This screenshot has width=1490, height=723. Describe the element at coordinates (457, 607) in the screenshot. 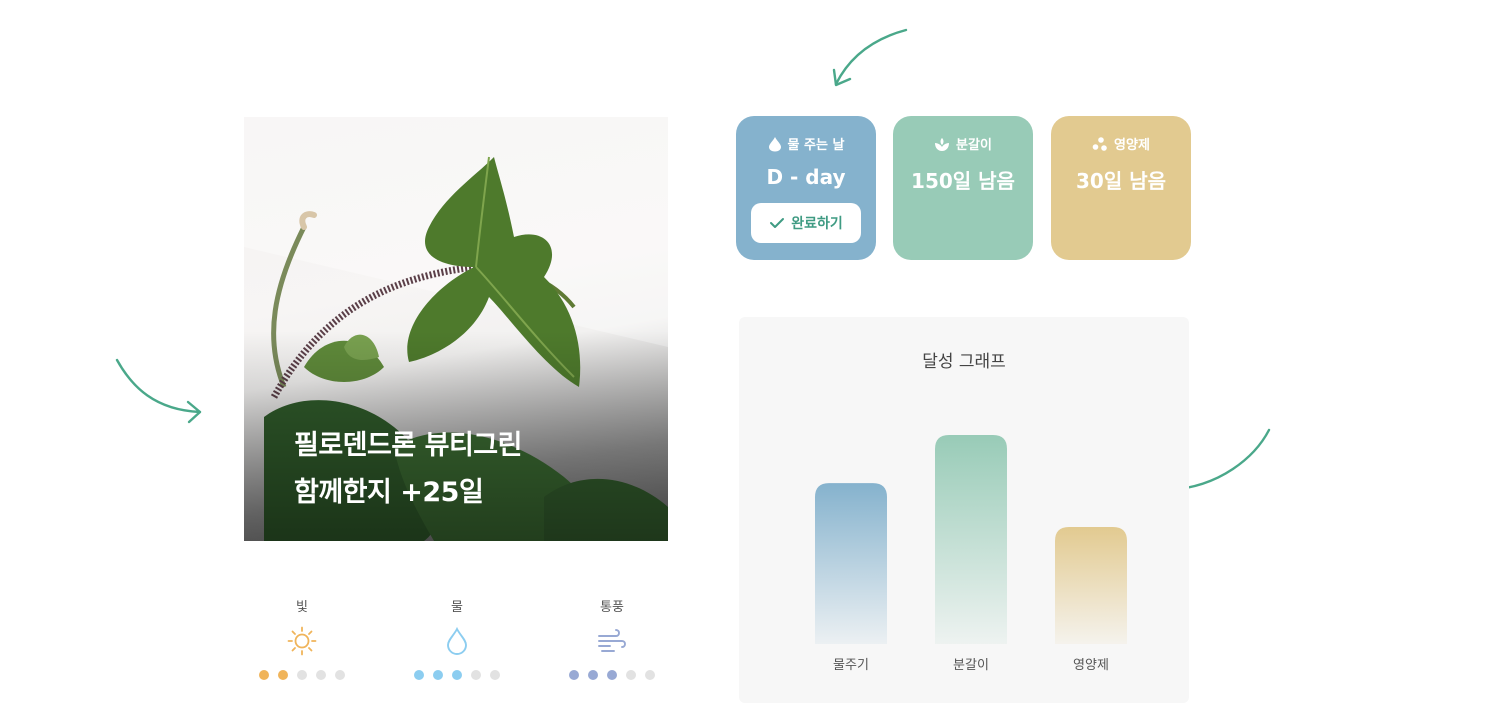

I see `condition-label: 물` at that location.